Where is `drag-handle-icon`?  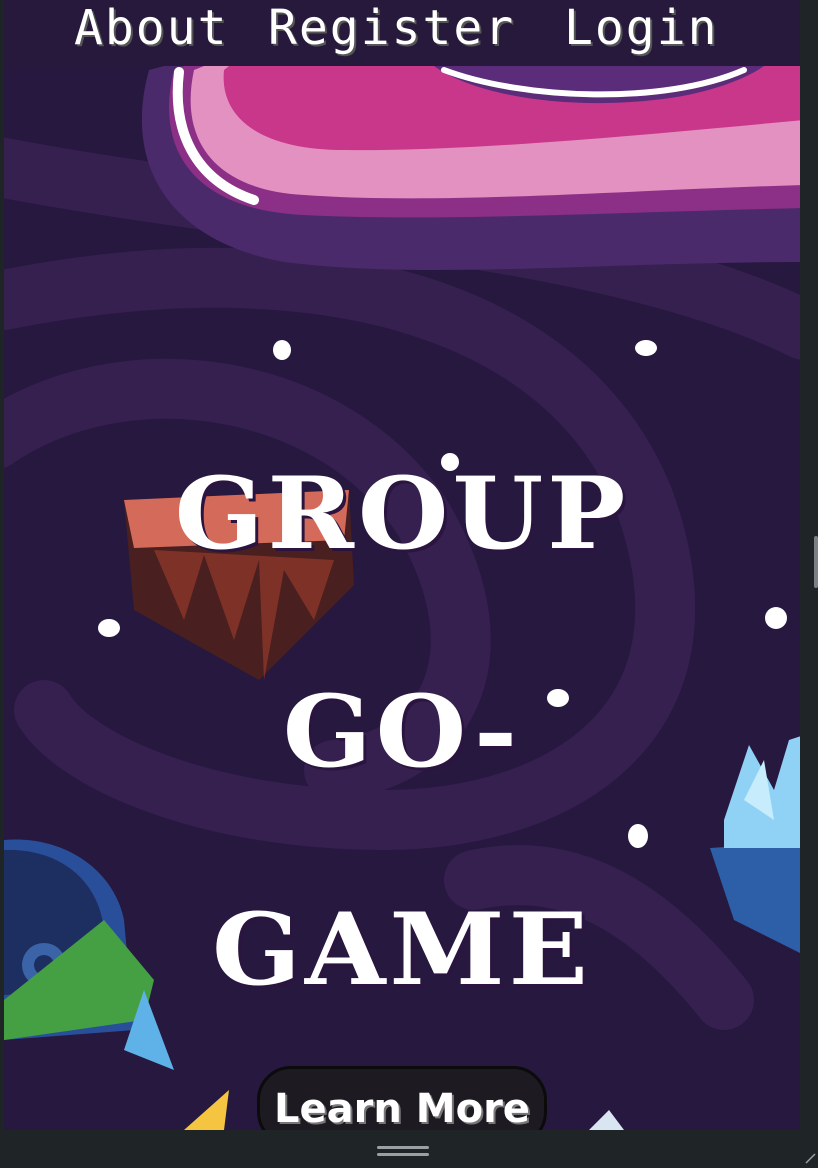
drag-handle-icon is located at coordinates (403, 1151).